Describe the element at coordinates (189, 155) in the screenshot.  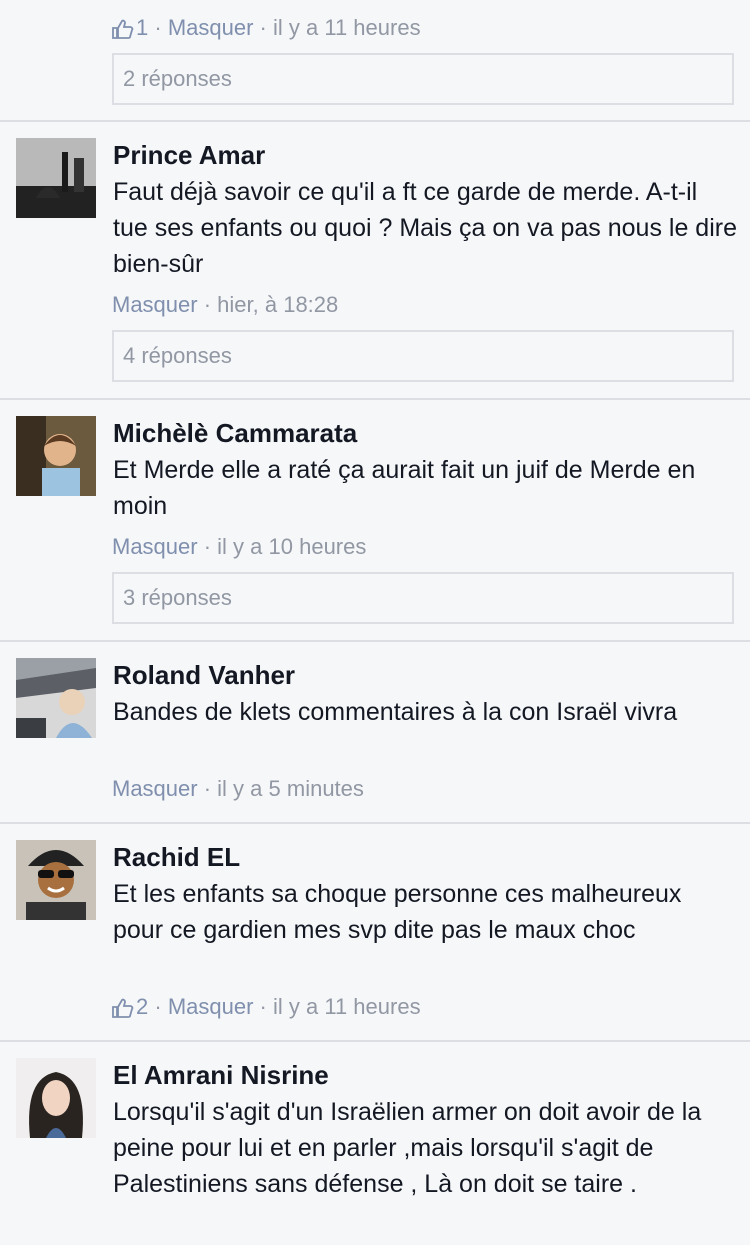
I see `comment-author: Prince Amar` at that location.